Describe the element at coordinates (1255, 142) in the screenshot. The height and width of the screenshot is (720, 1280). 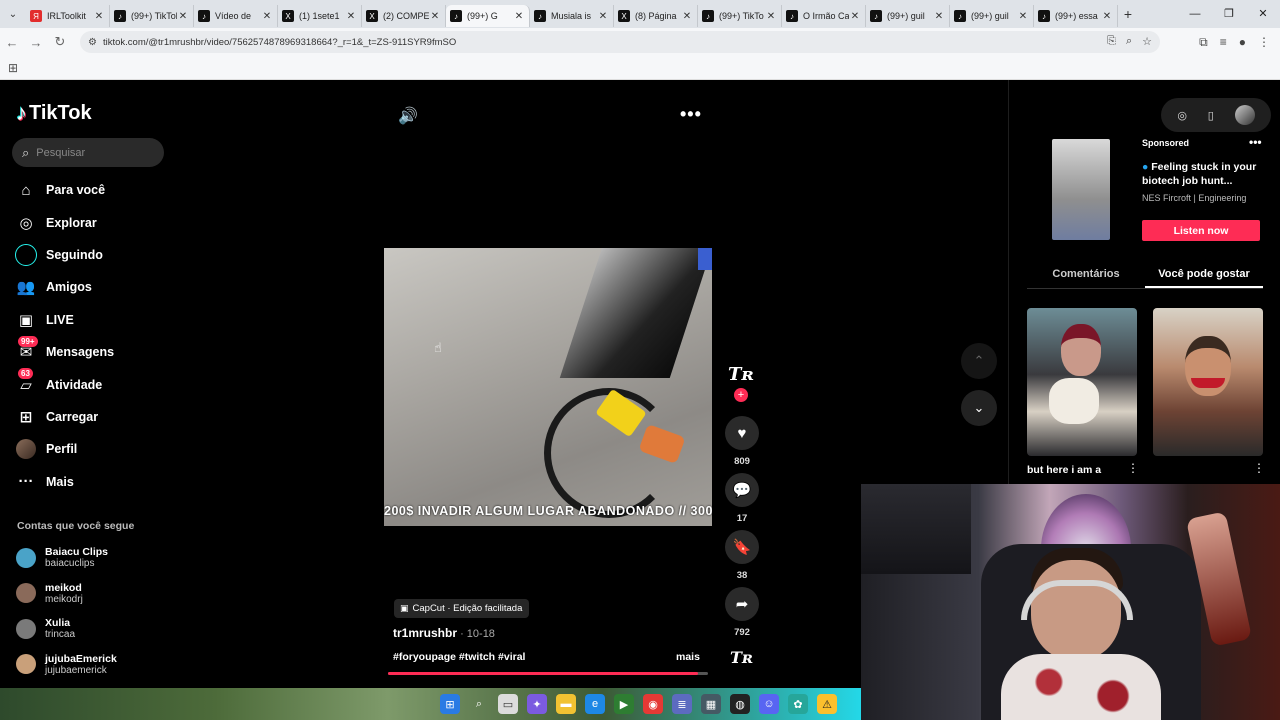
I see `ad-more-icon: •••` at that location.